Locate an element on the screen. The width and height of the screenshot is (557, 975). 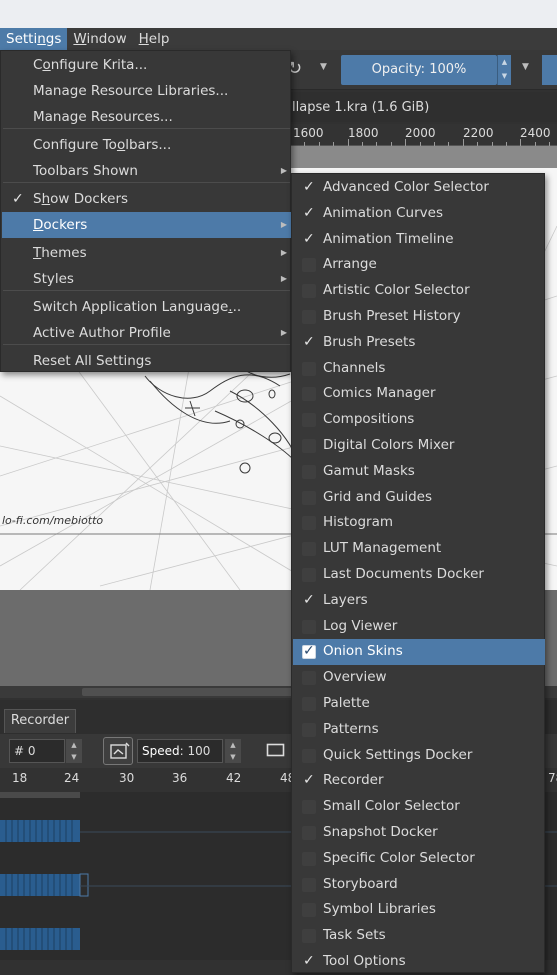
dockers-menu-item-storyboard: Storyboard is located at coordinates (419, 885).